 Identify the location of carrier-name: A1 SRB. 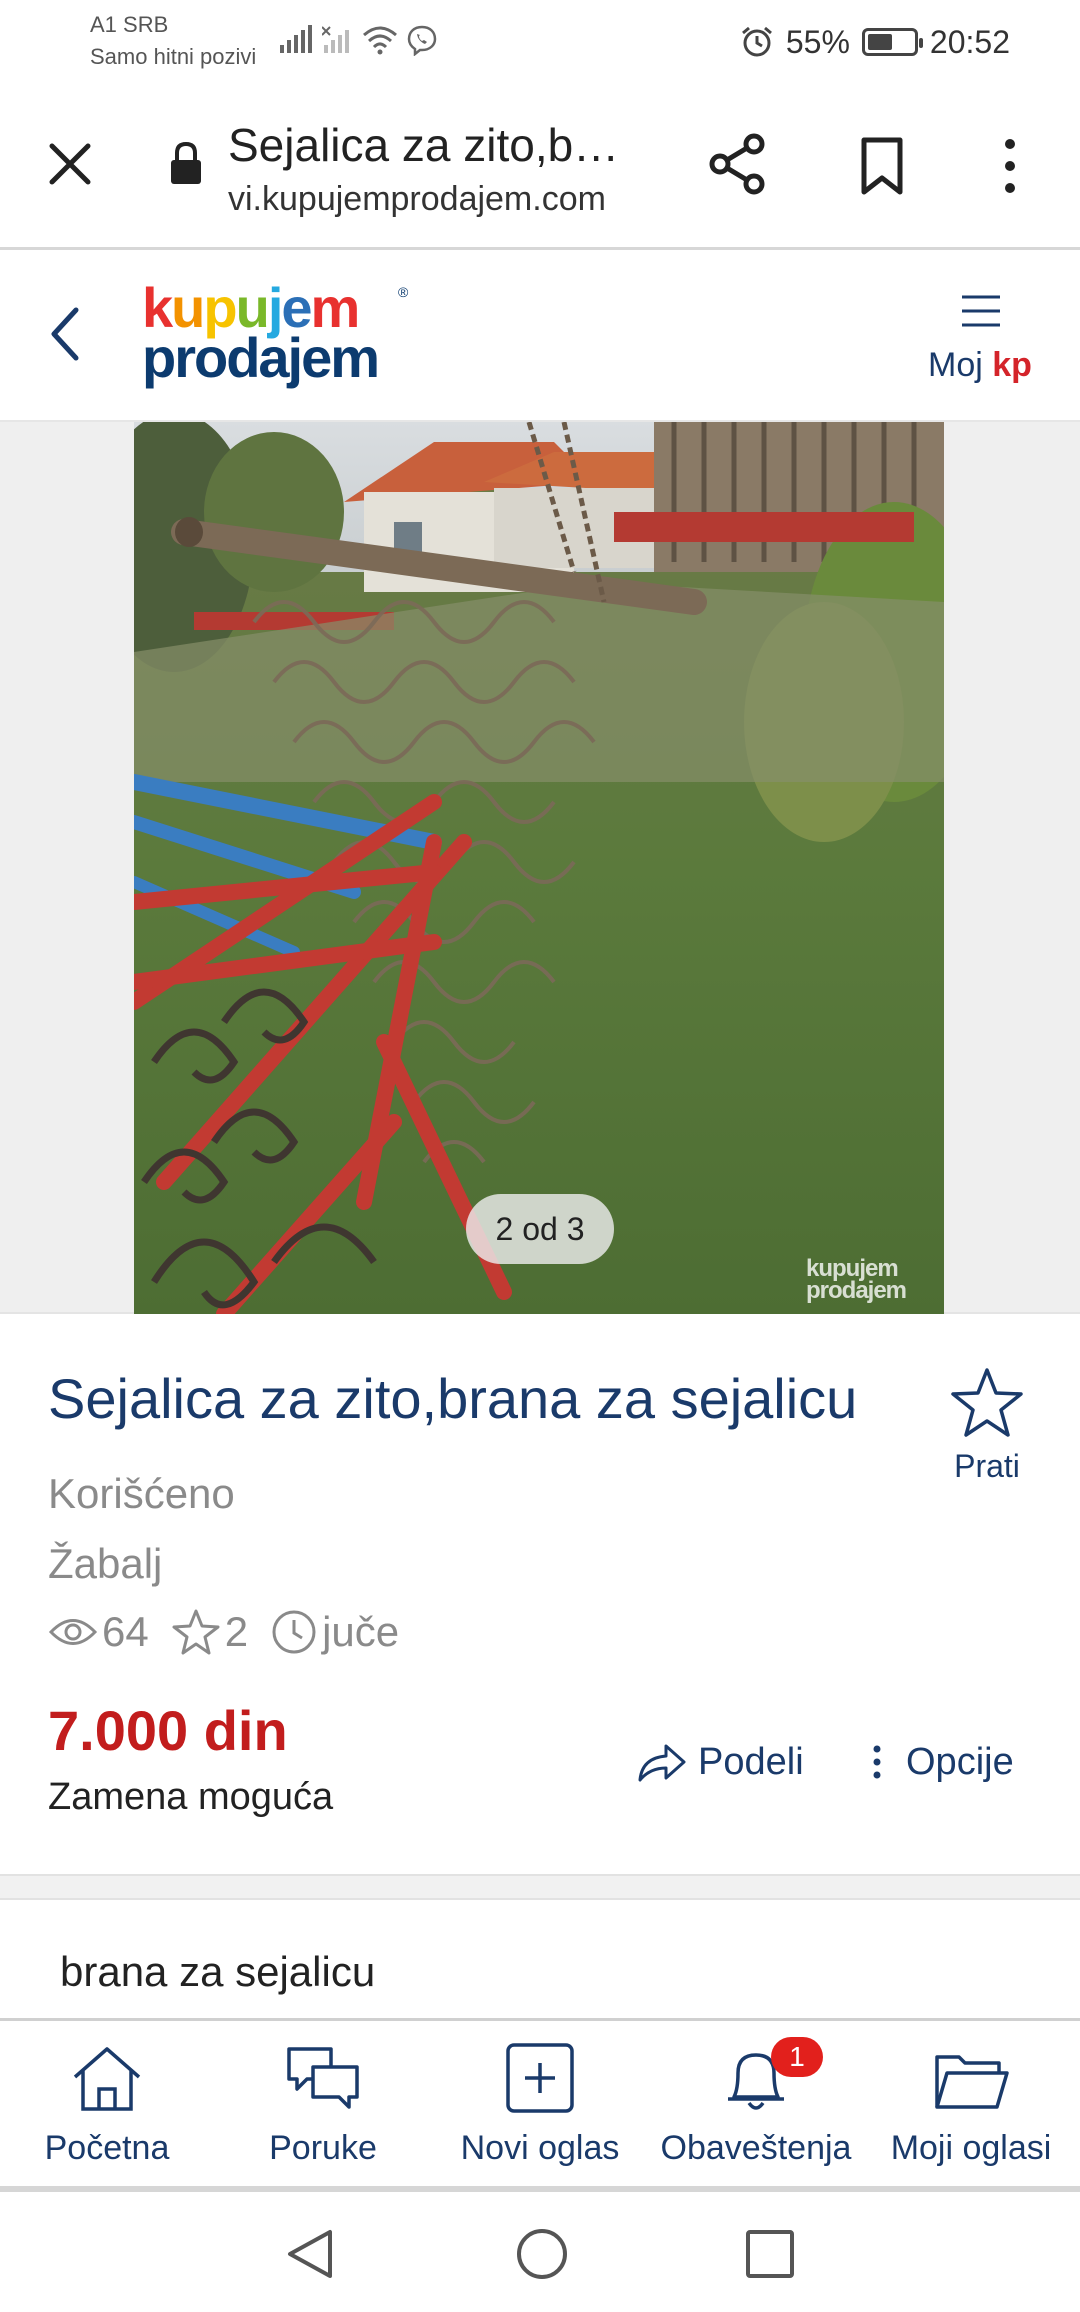
(129, 24).